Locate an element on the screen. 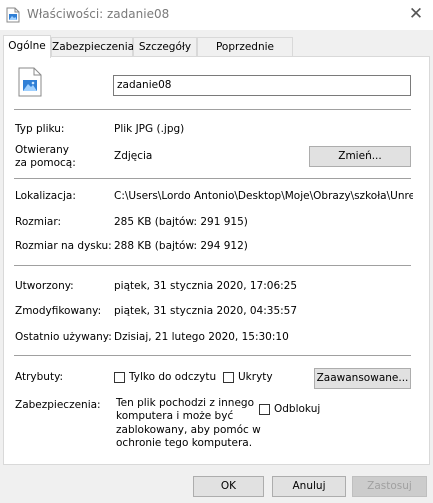 The image size is (433, 503). accessed-label: Ostatnio używany: is located at coordinates (63, 337).